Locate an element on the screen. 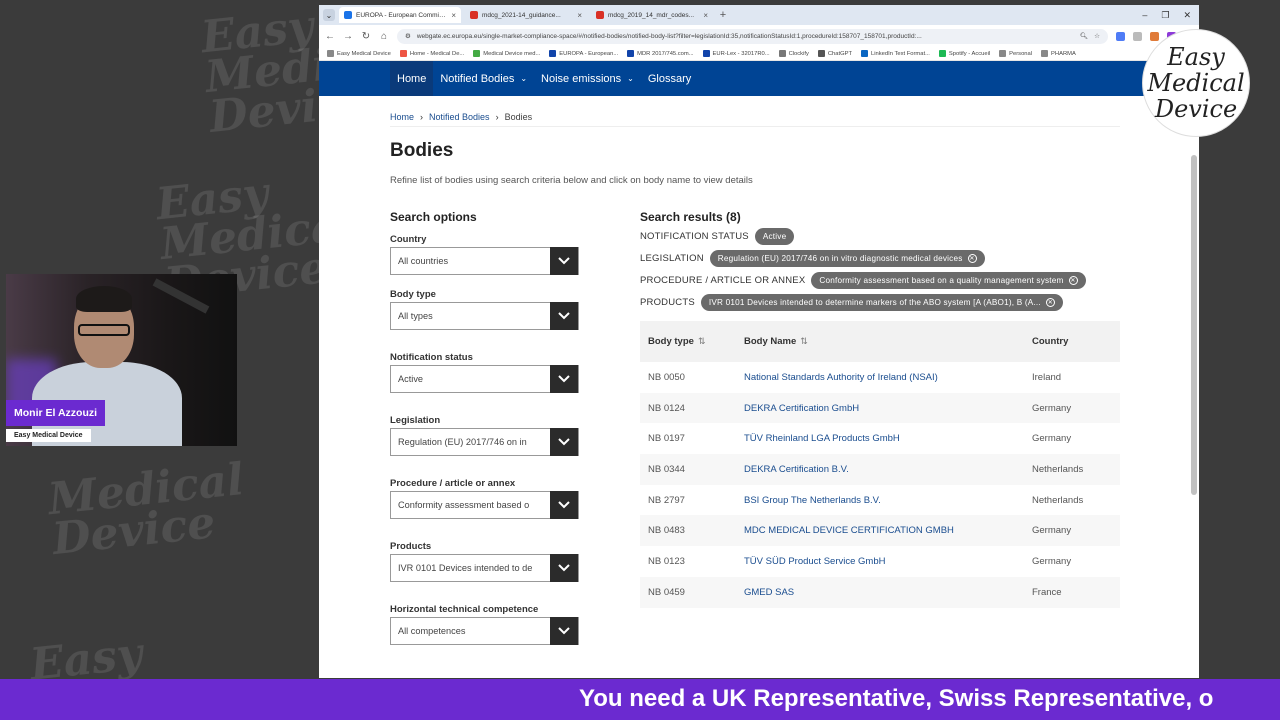  bookmark-star-icon: ☆ is located at coordinates (1097, 36).